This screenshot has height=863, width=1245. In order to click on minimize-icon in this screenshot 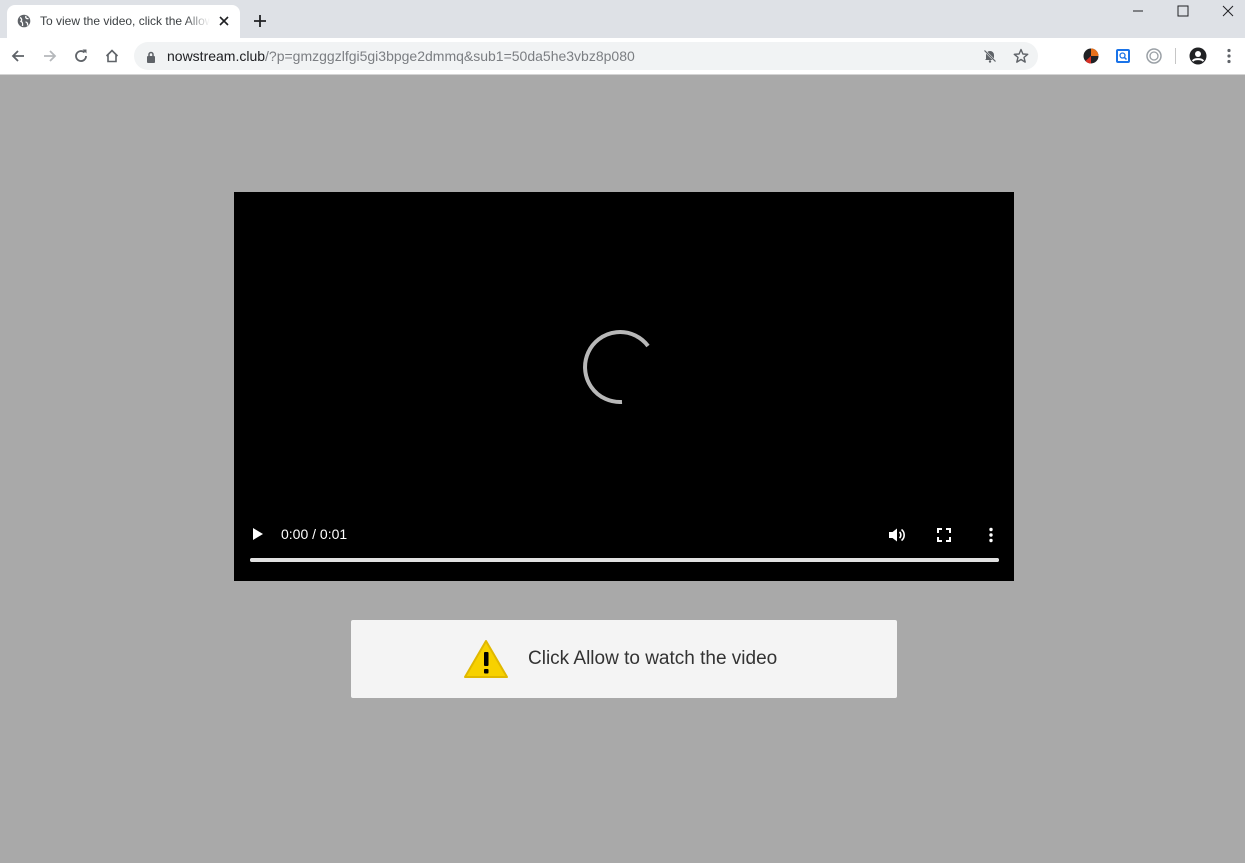, I will do `click(1138, 11)`.